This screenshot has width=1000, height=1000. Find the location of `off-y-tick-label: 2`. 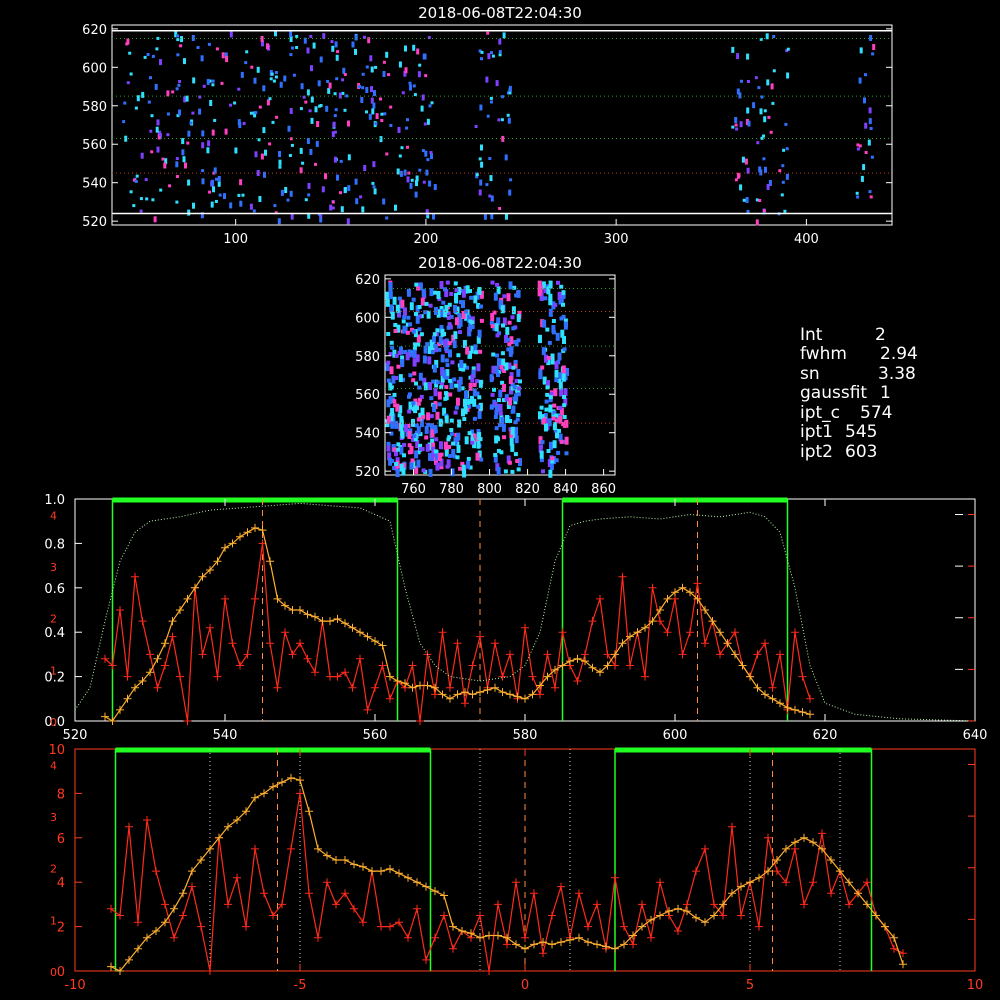

off-y-tick-label: 2 is located at coordinates (61, 928).